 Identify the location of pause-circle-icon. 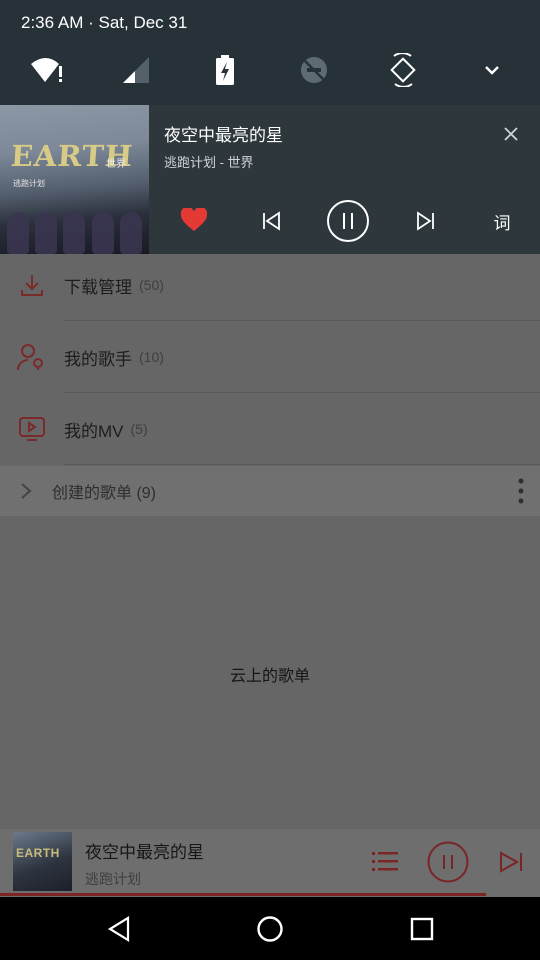
(348, 221).